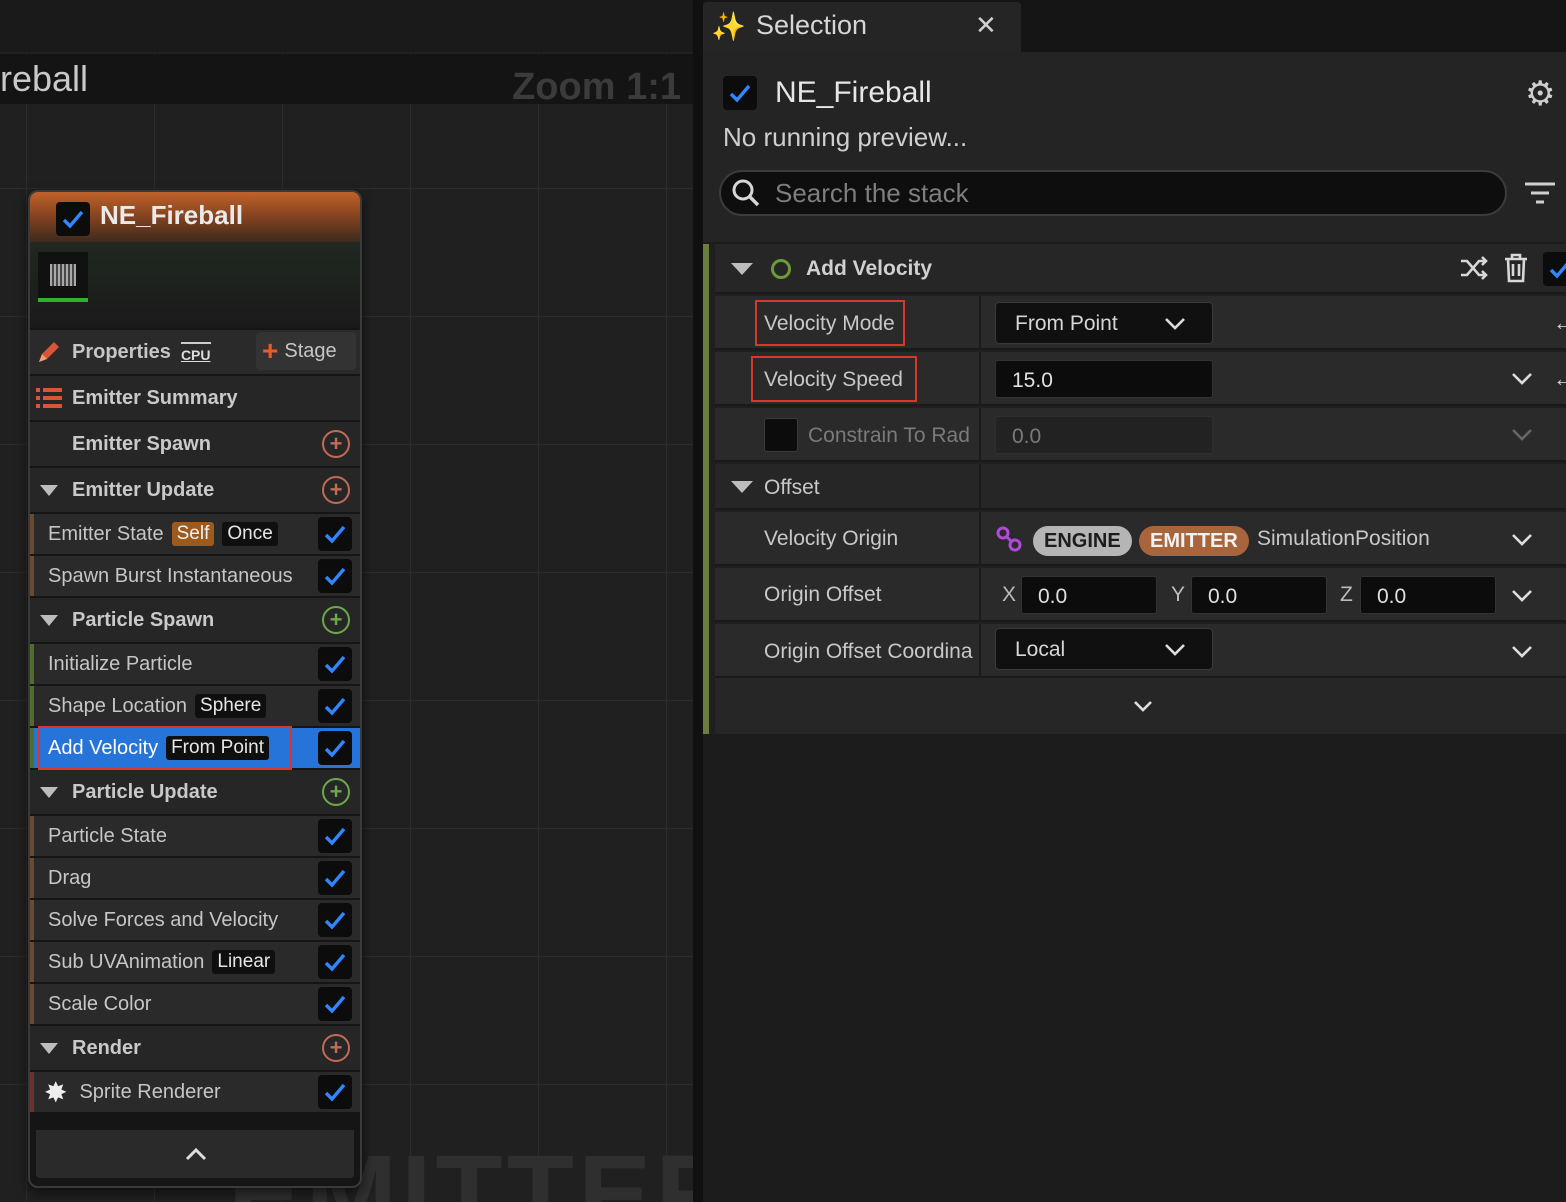 The width and height of the screenshot is (1566, 1202). What do you see at coordinates (195, 398) in the screenshot?
I see `emitter-summary-row: Emitter Summary` at bounding box center [195, 398].